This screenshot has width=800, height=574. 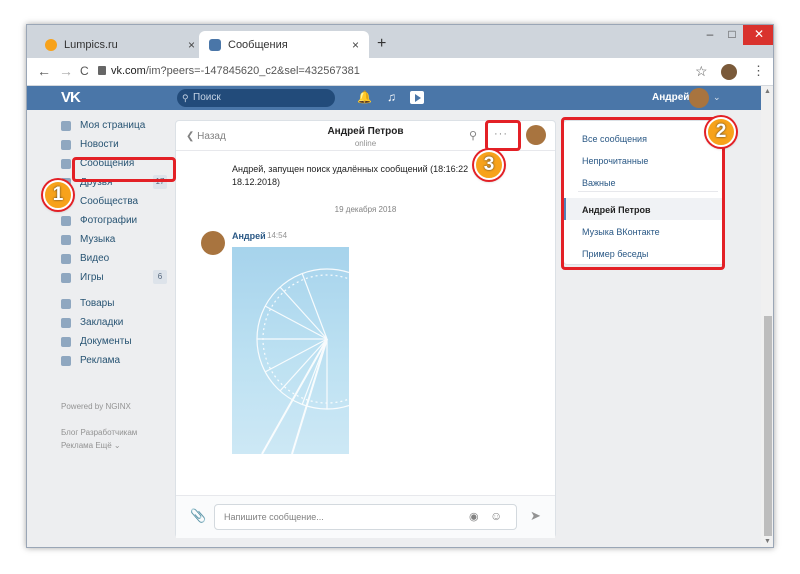 I want to click on browser-menu-icon: ⋮, so click(x=758, y=71).